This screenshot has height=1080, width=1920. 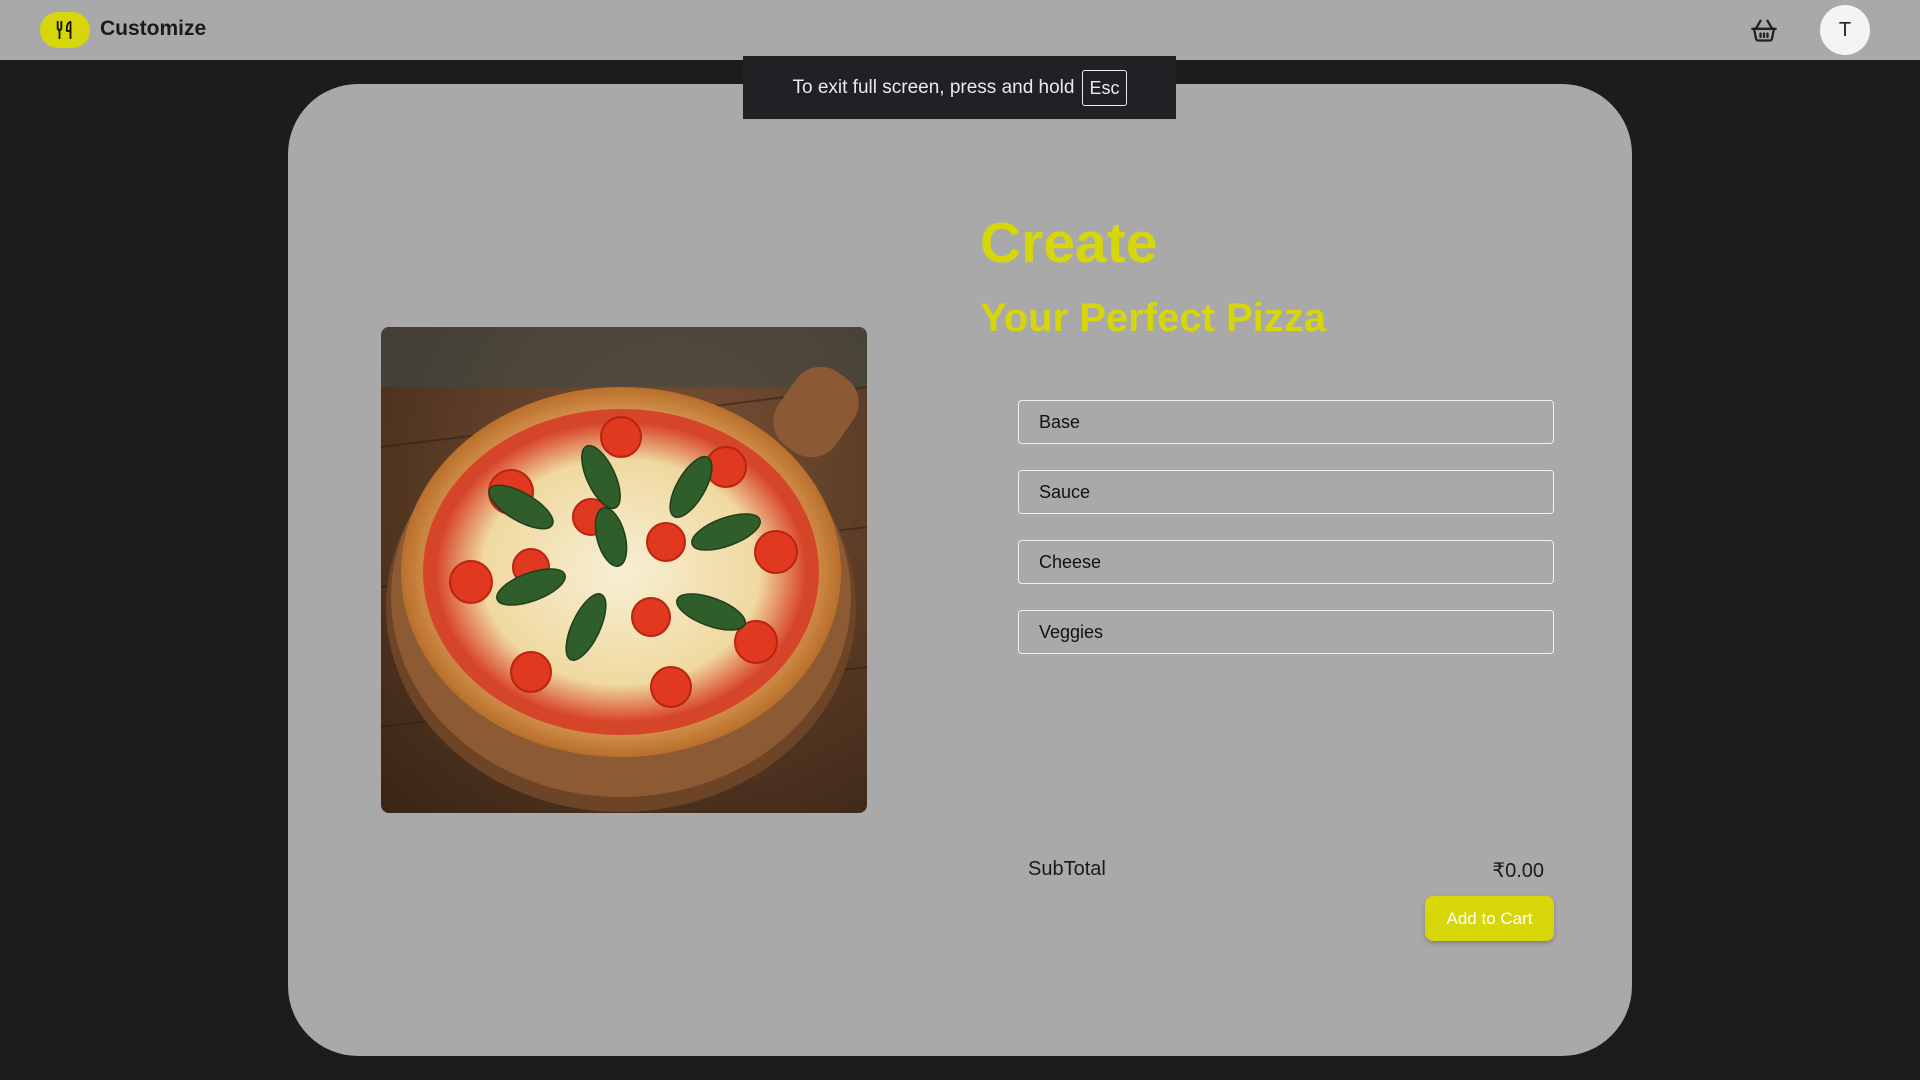 I want to click on esc-key: Esc, so click(x=1104, y=87).